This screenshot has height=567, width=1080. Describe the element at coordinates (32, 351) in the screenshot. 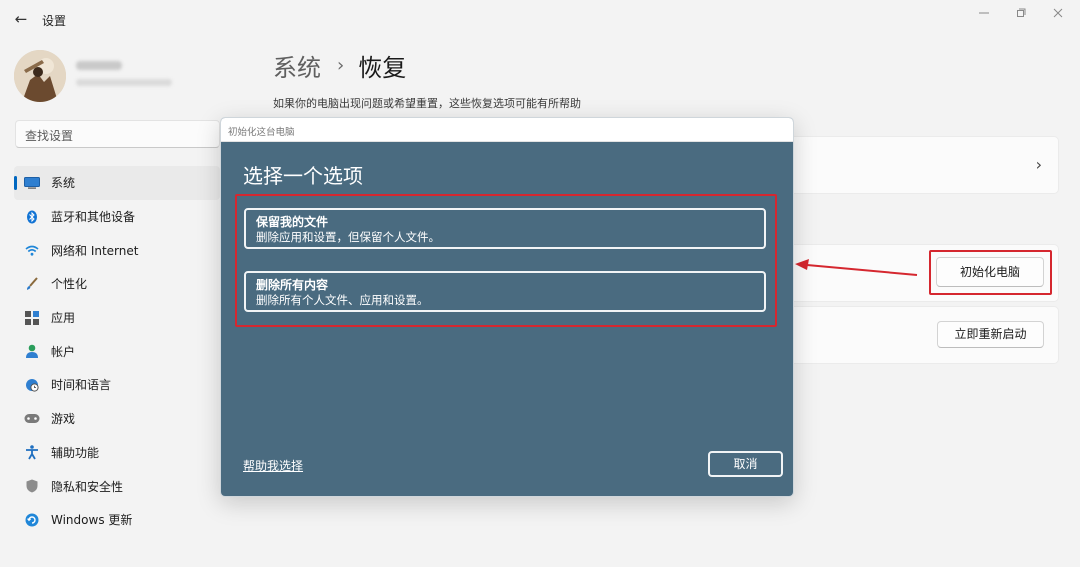

I see `account-icon` at that location.